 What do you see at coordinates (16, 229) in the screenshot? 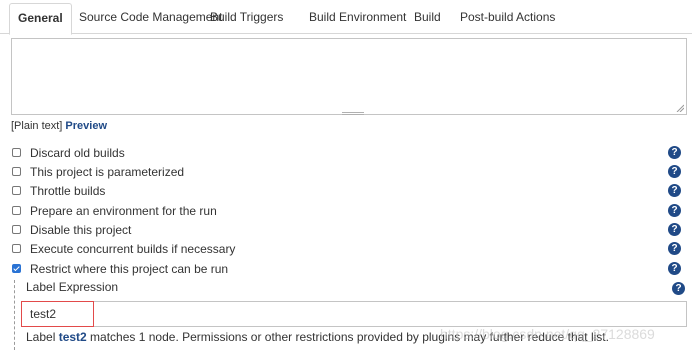
I see `disable-project-checkbox` at bounding box center [16, 229].